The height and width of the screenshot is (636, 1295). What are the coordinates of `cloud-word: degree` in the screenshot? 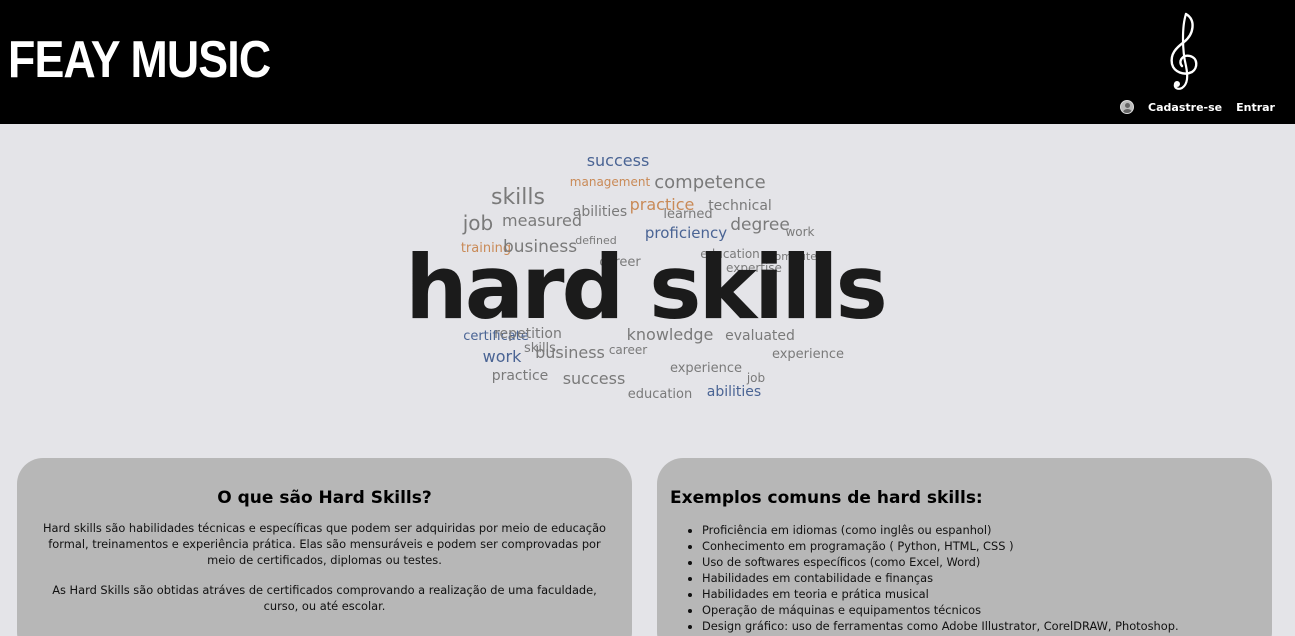 It's located at (760, 225).